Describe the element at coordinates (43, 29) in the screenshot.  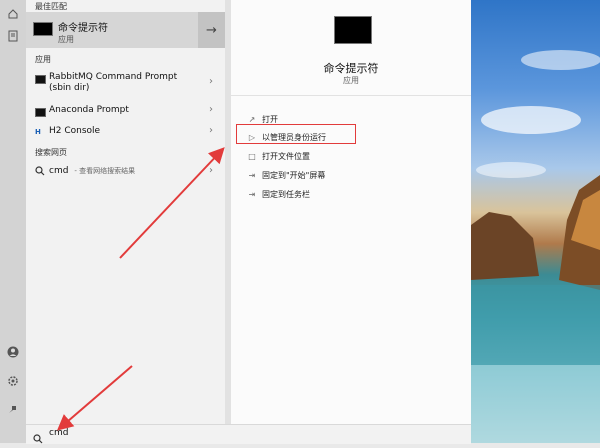
I see `cmd-app-icon` at that location.